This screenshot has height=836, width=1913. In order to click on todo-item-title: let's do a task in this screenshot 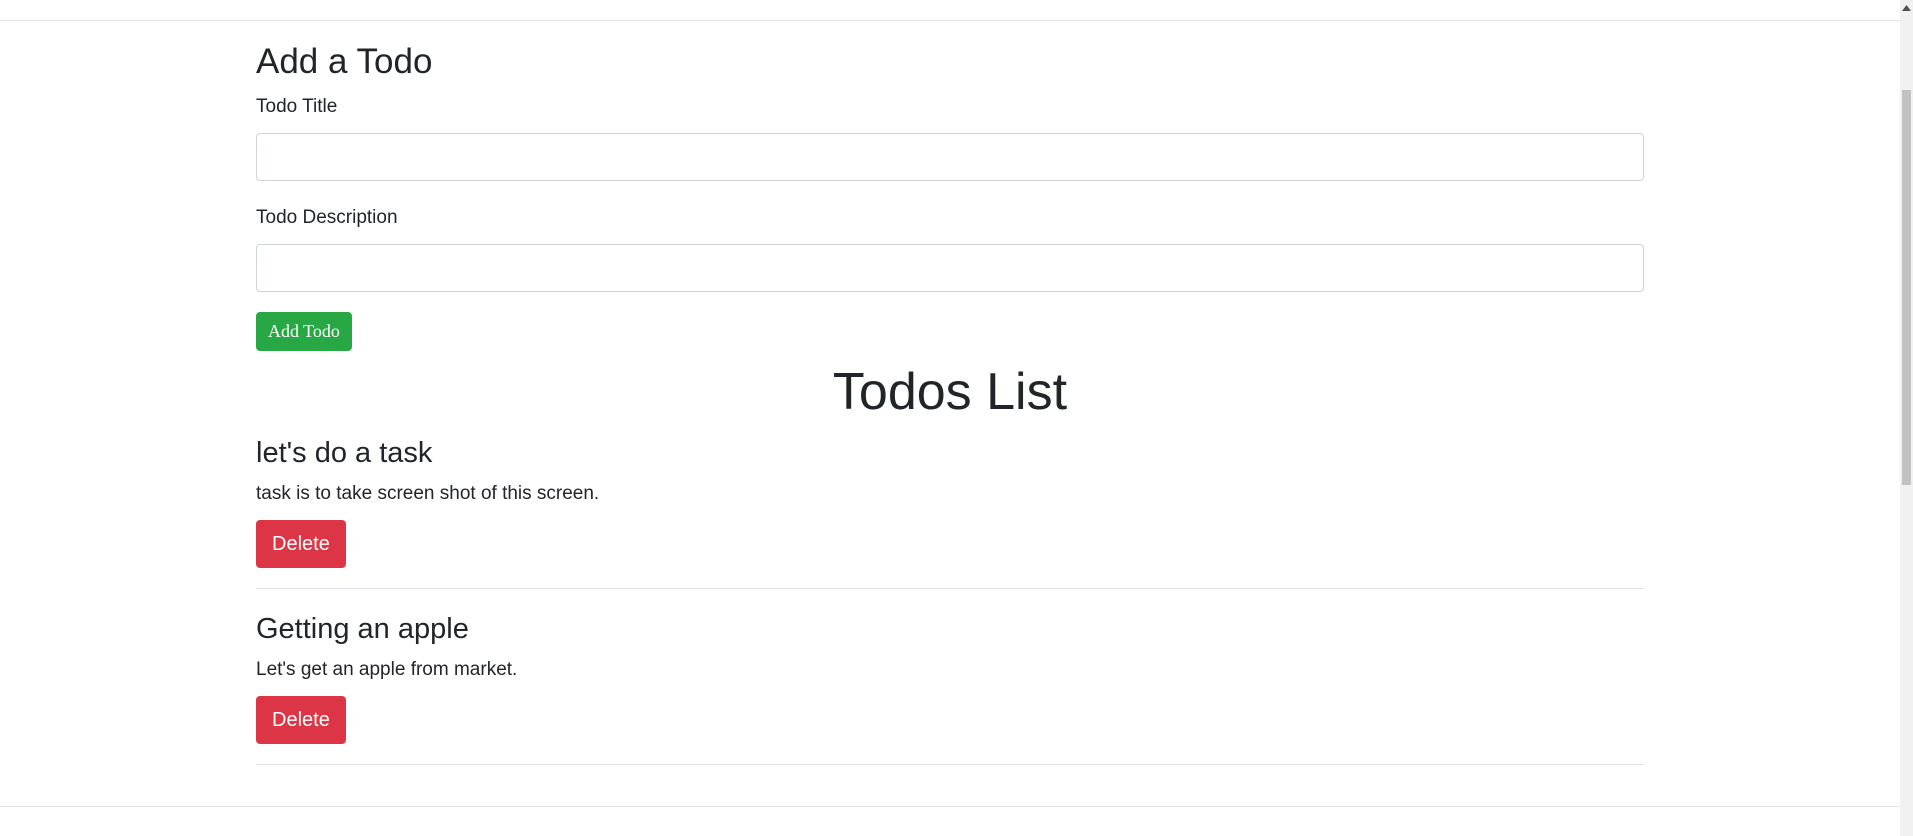, I will do `click(344, 453)`.